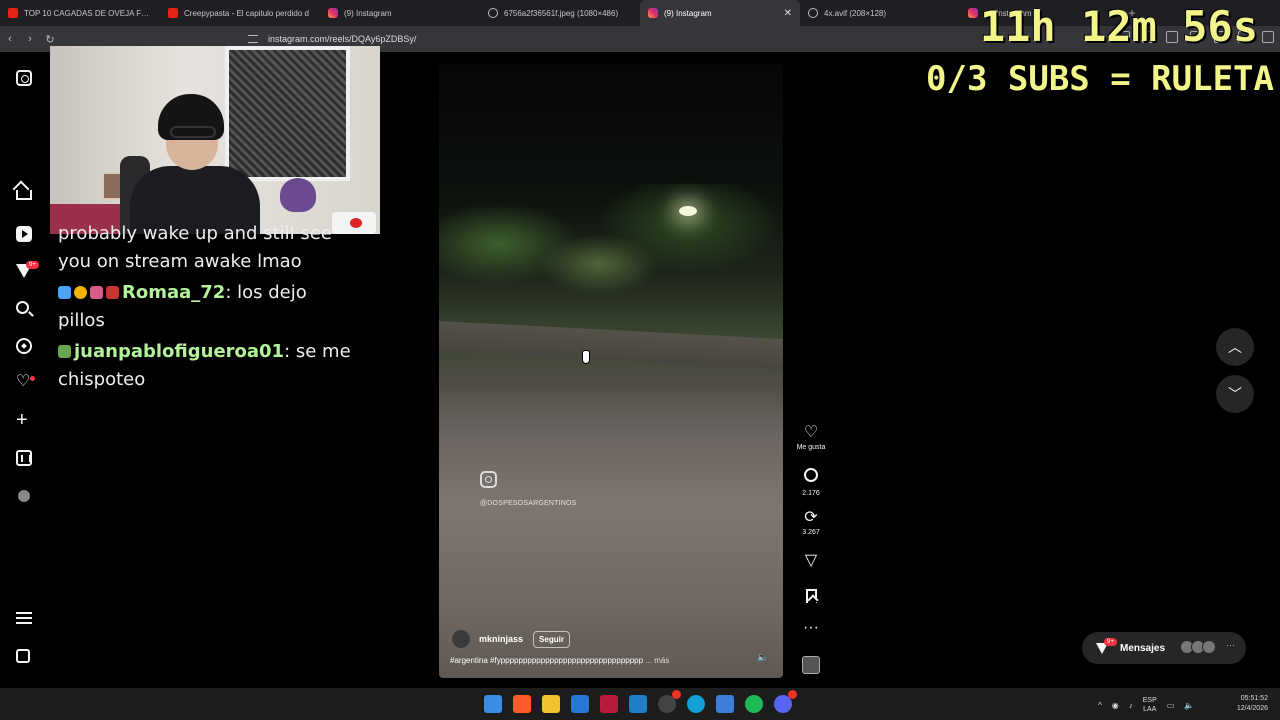 The width and height of the screenshot is (1280, 720). What do you see at coordinates (1164, 648) in the screenshot?
I see `messages-button: 9+ Mensajes ···` at bounding box center [1164, 648].